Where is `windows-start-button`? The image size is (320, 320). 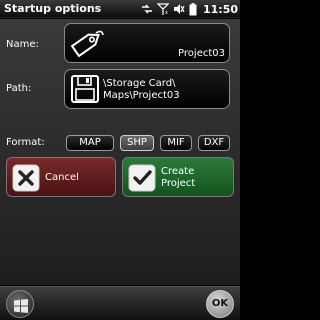
windows-start-button is located at coordinates (20, 304).